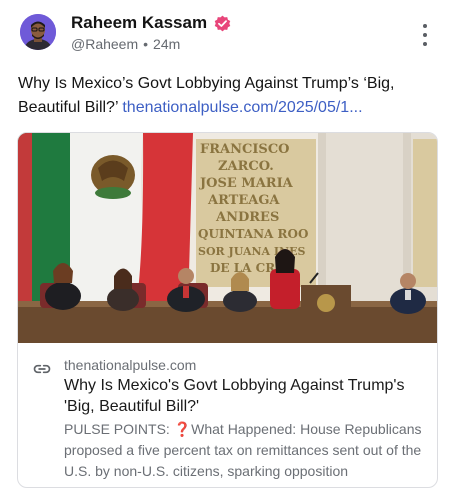  What do you see at coordinates (139, 23) in the screenshot?
I see `author-name: Raheem Kassam` at bounding box center [139, 23].